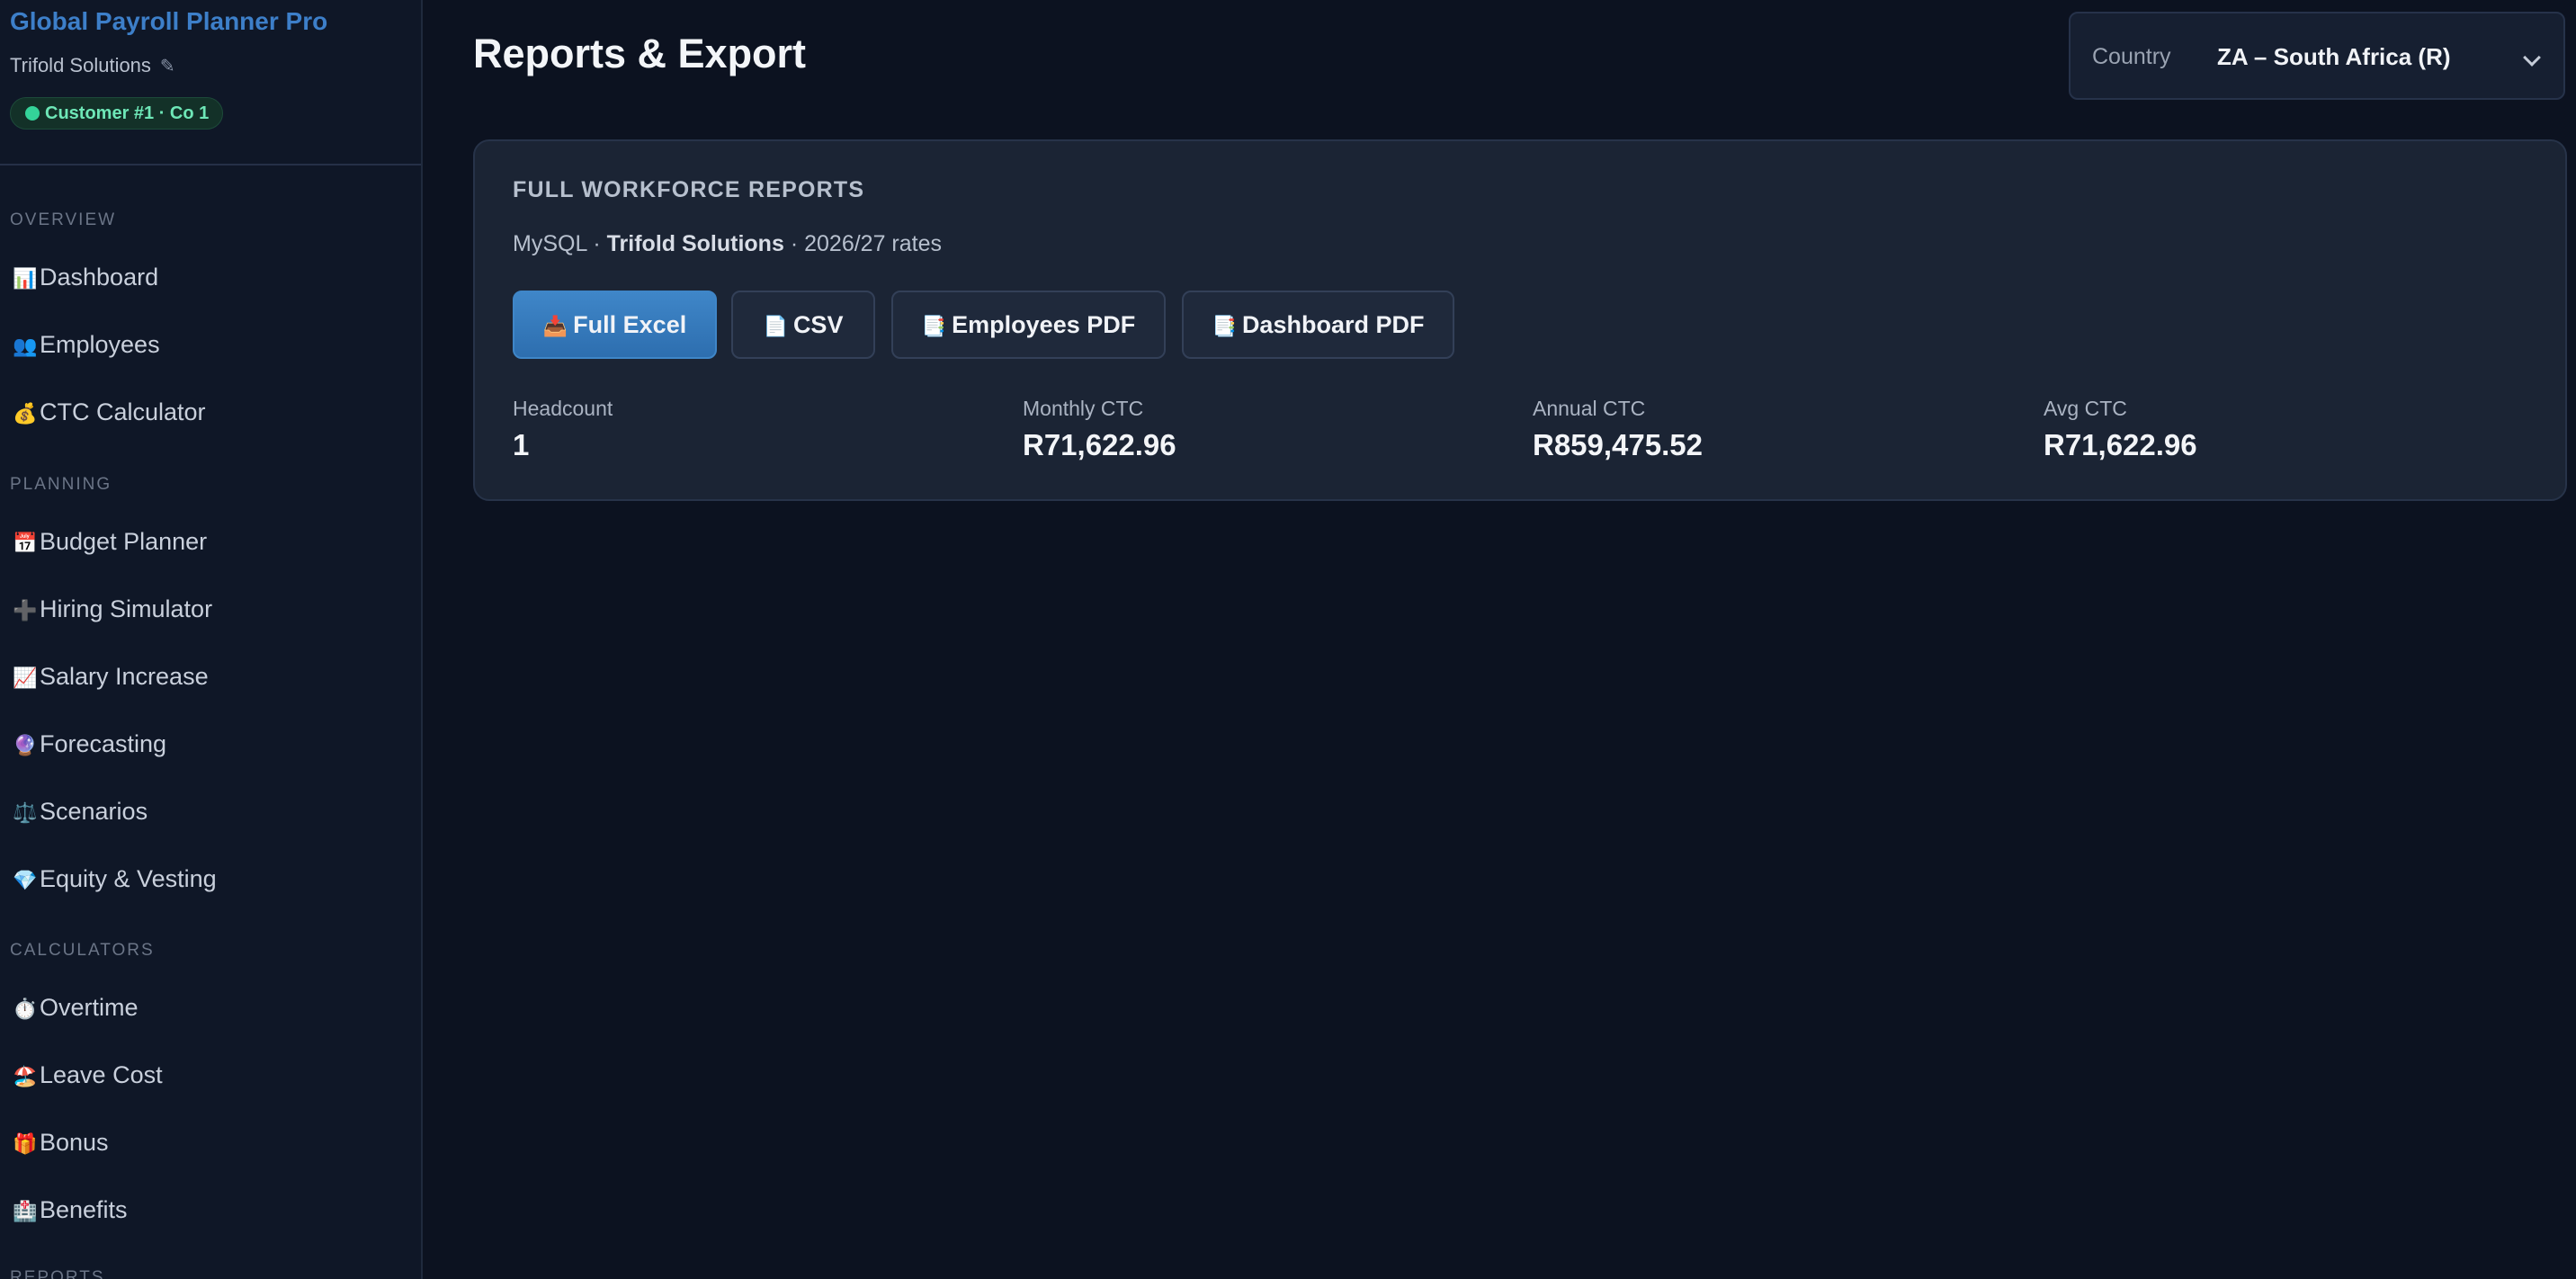 The width and height of the screenshot is (2576, 1279). I want to click on stat-value: 1, so click(521, 445).